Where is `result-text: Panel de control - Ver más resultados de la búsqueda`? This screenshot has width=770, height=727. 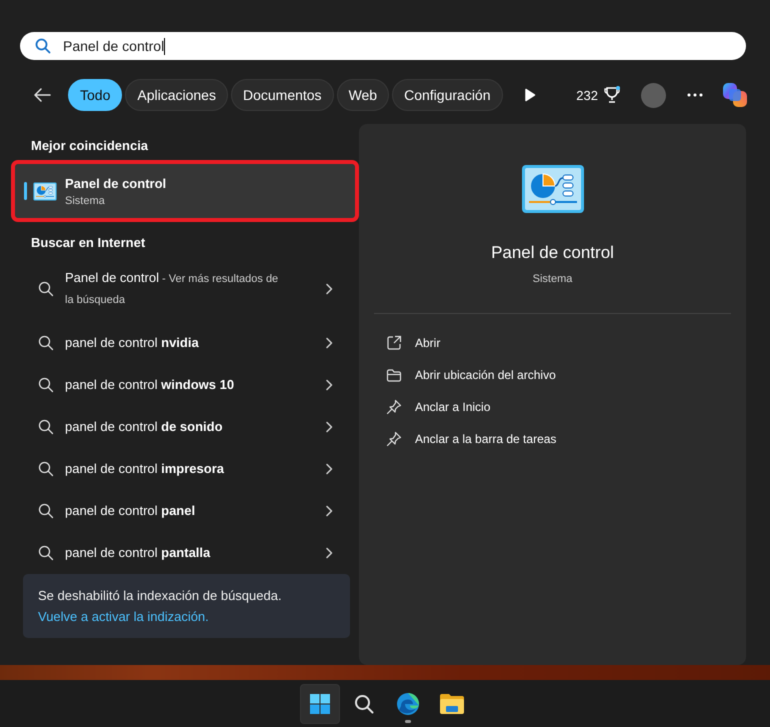 result-text: Panel de control - Ver más resultados de la búsqueda is located at coordinates (172, 288).